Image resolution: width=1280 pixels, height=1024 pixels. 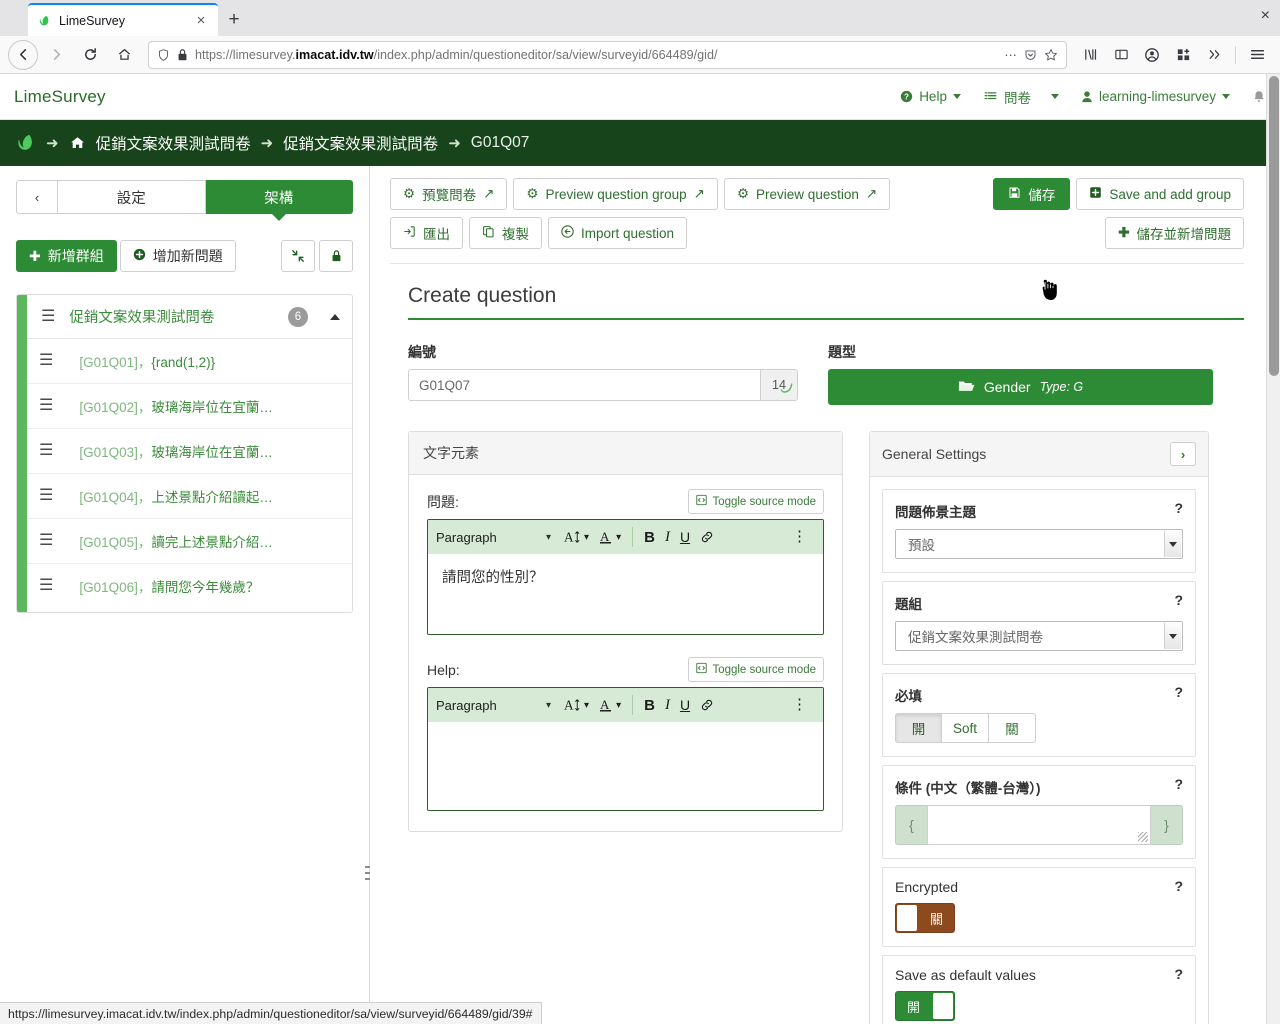 What do you see at coordinates (505, 233) in the screenshot?
I see `copy-button: 複製` at bounding box center [505, 233].